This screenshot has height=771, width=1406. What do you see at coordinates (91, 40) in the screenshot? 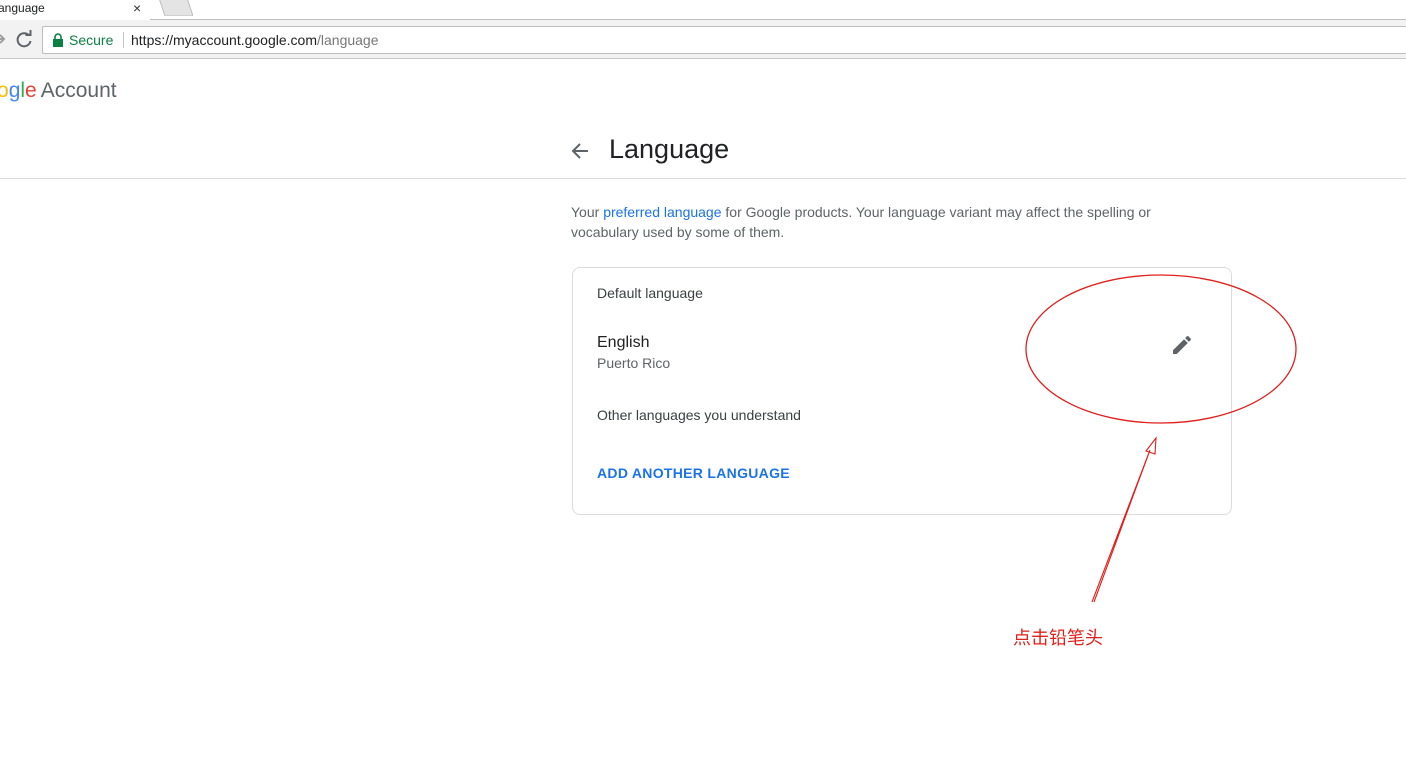
I see `security-label: Secure` at bounding box center [91, 40].